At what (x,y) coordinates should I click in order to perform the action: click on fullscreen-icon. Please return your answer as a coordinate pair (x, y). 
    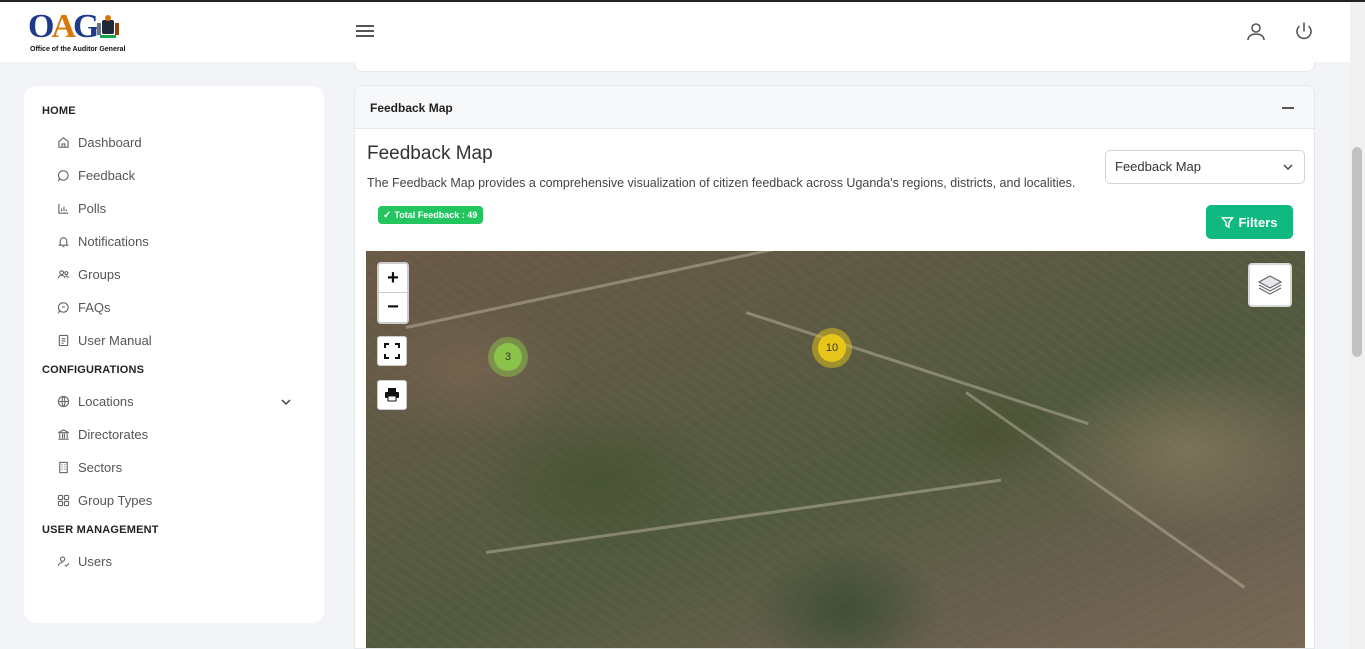
    Looking at the image, I should click on (392, 351).